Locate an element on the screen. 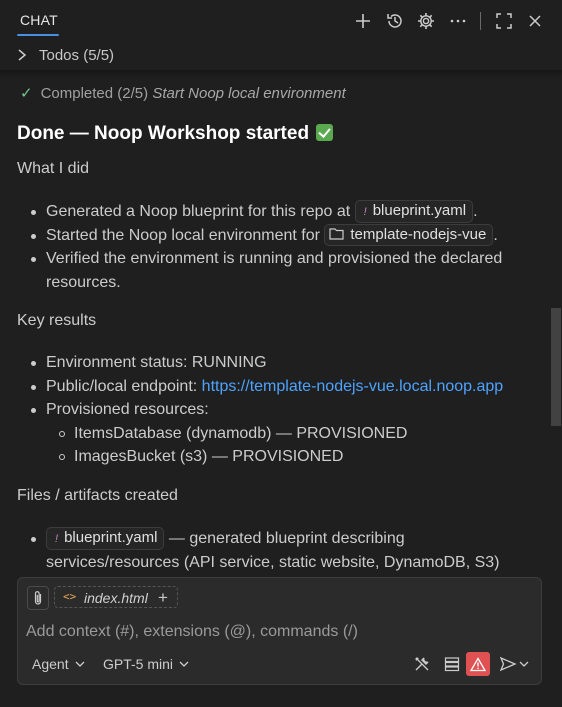 This screenshot has height=707, width=562. header-divider is located at coordinates (480, 21).